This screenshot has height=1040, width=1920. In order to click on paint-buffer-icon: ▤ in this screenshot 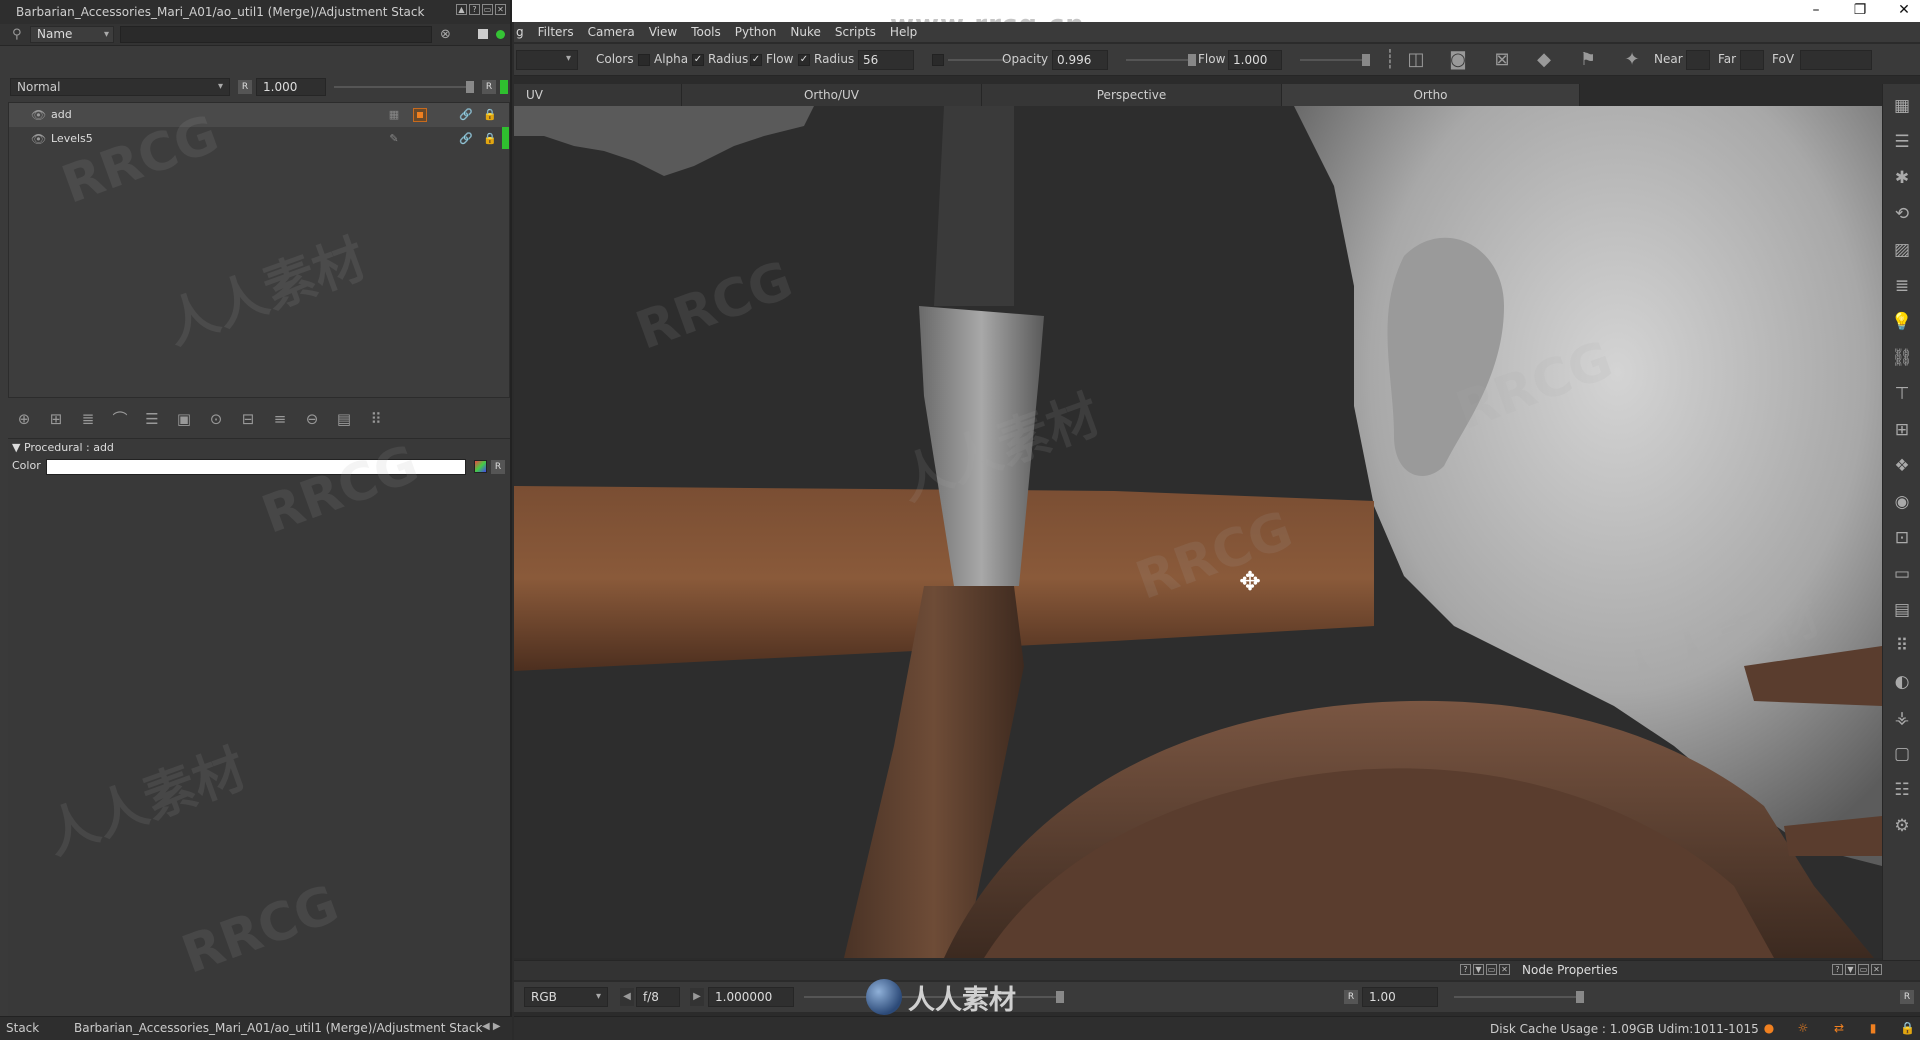, I will do `click(1902, 610)`.